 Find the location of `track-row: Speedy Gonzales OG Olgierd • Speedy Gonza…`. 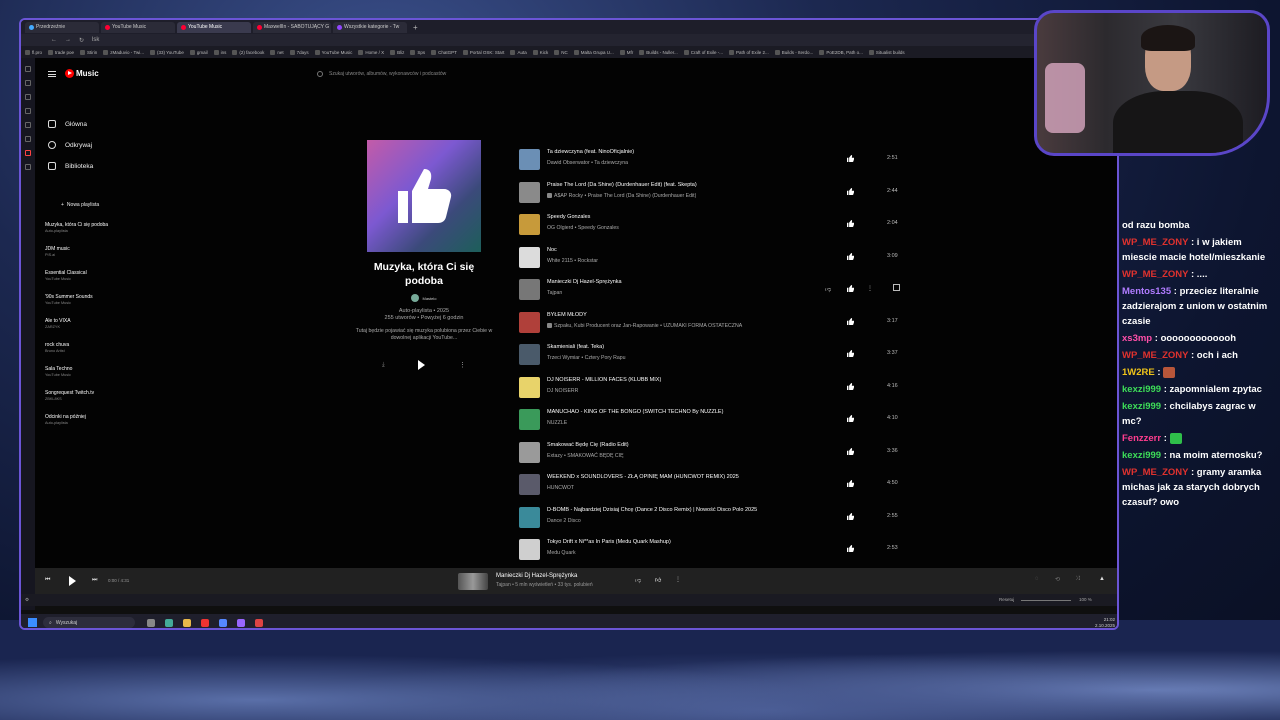

track-row: Speedy Gonzales OG Olgierd • Speedy Gonza… is located at coordinates (713, 226).